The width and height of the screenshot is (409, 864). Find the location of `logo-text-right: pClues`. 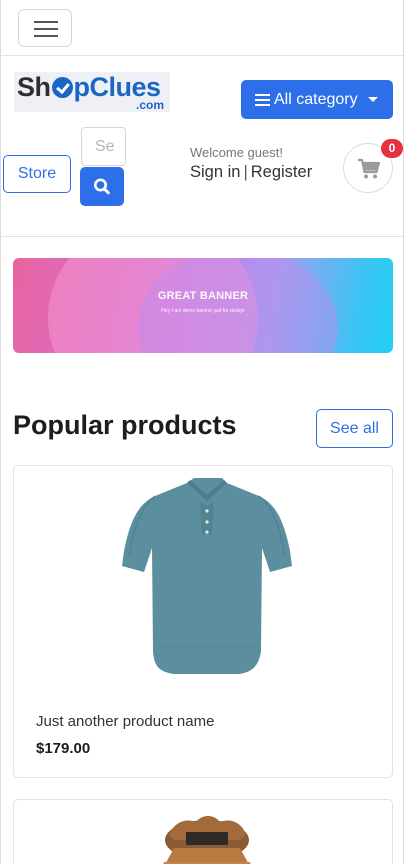

logo-text-right: pClues is located at coordinates (117, 86).